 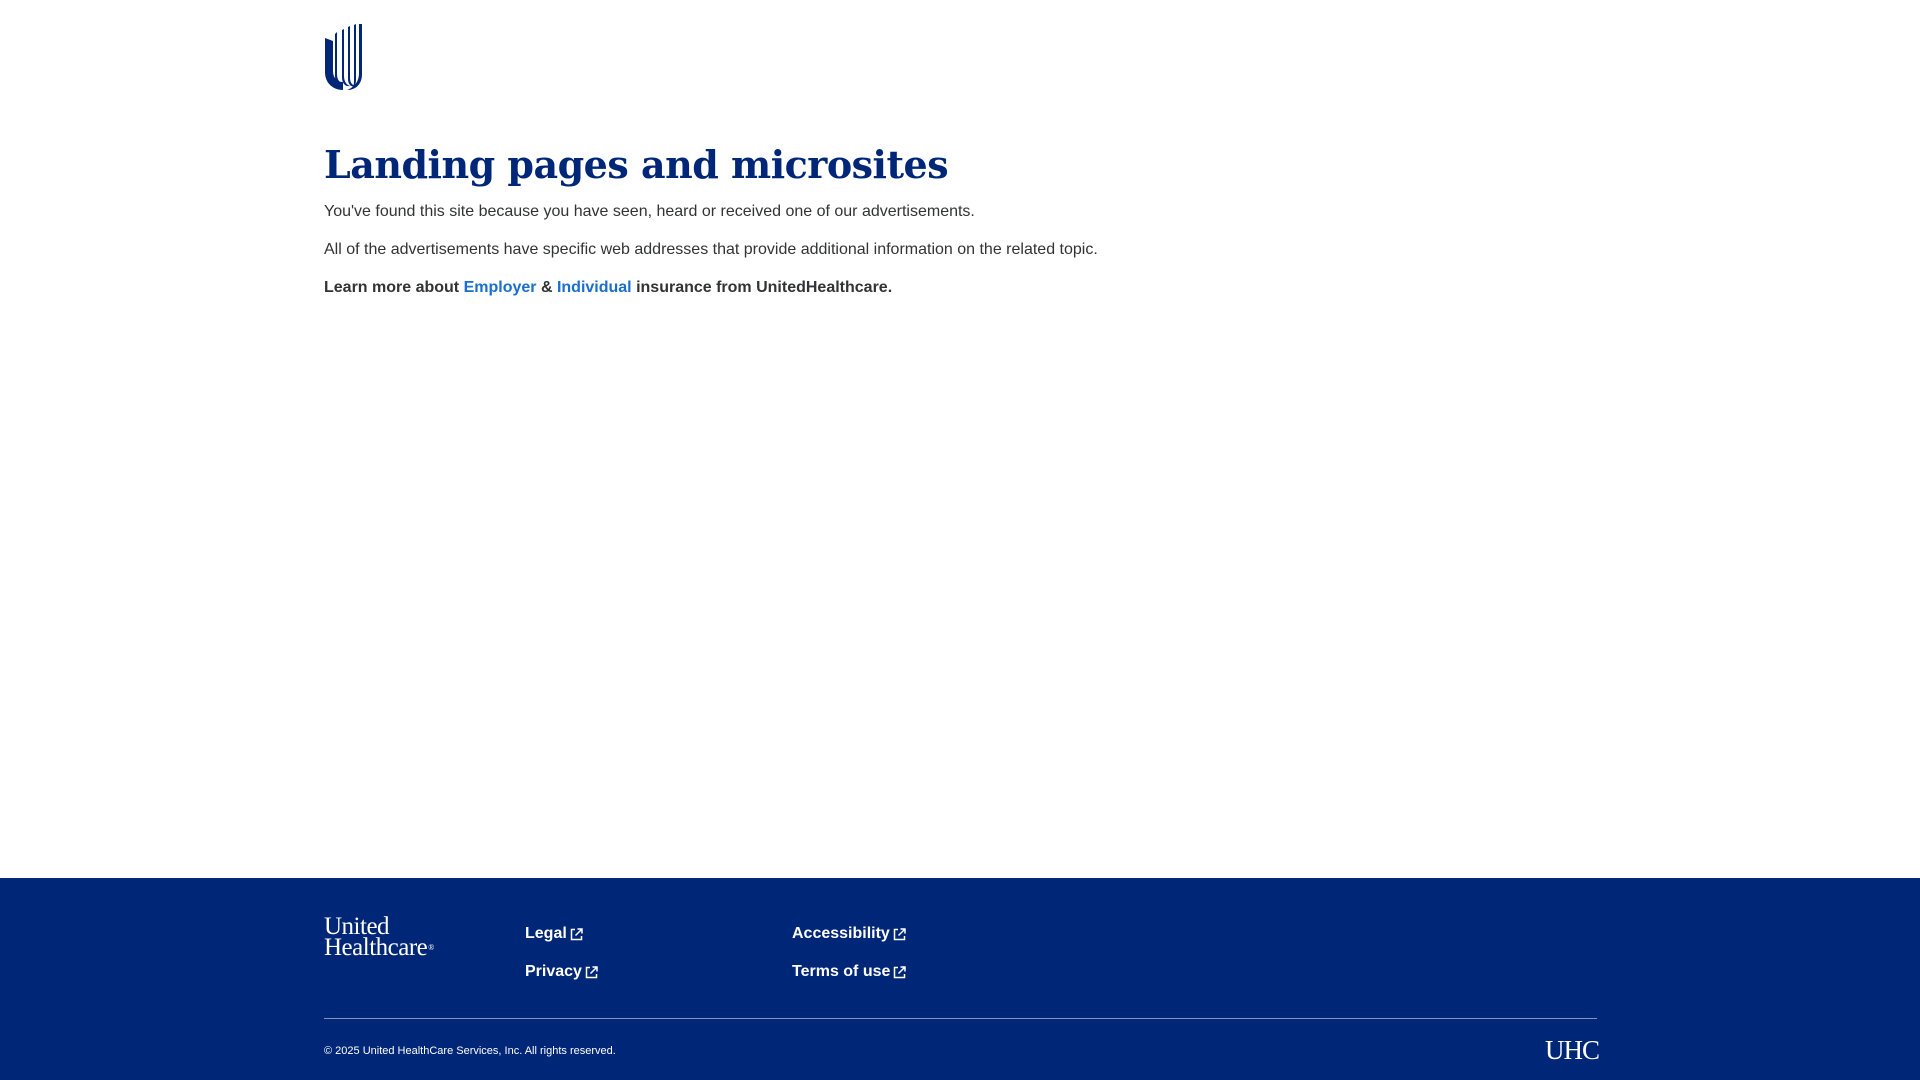 What do you see at coordinates (546, 287) in the screenshot?
I see `learn-more-amp: &` at bounding box center [546, 287].